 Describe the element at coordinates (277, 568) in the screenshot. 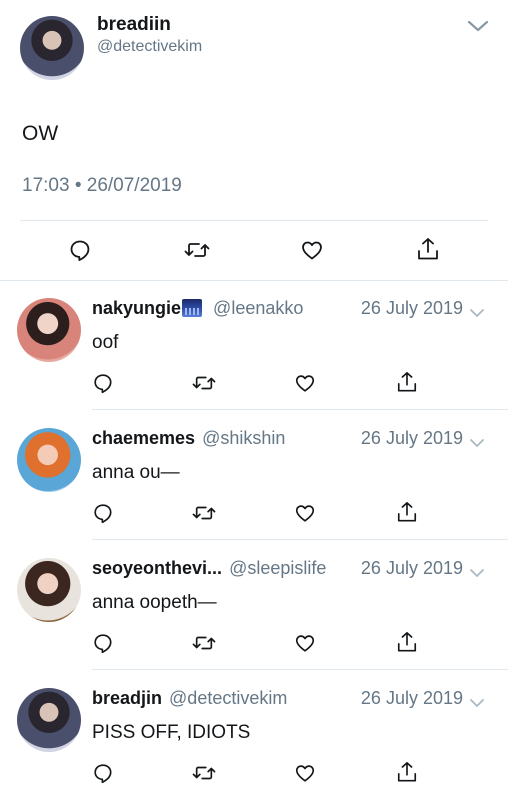

I see `author-handle: @sleepislife` at that location.